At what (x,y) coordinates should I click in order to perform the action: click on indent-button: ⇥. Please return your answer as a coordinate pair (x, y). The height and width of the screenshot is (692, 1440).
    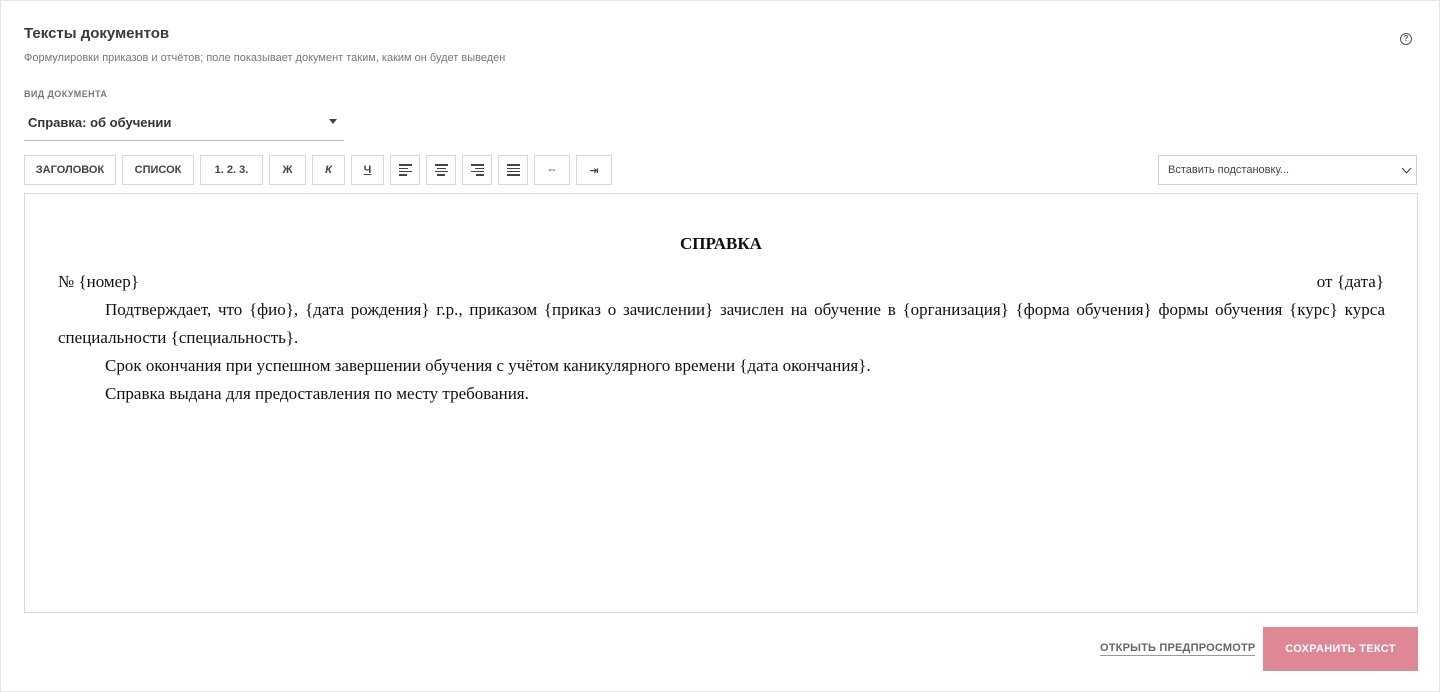
    Looking at the image, I should click on (594, 170).